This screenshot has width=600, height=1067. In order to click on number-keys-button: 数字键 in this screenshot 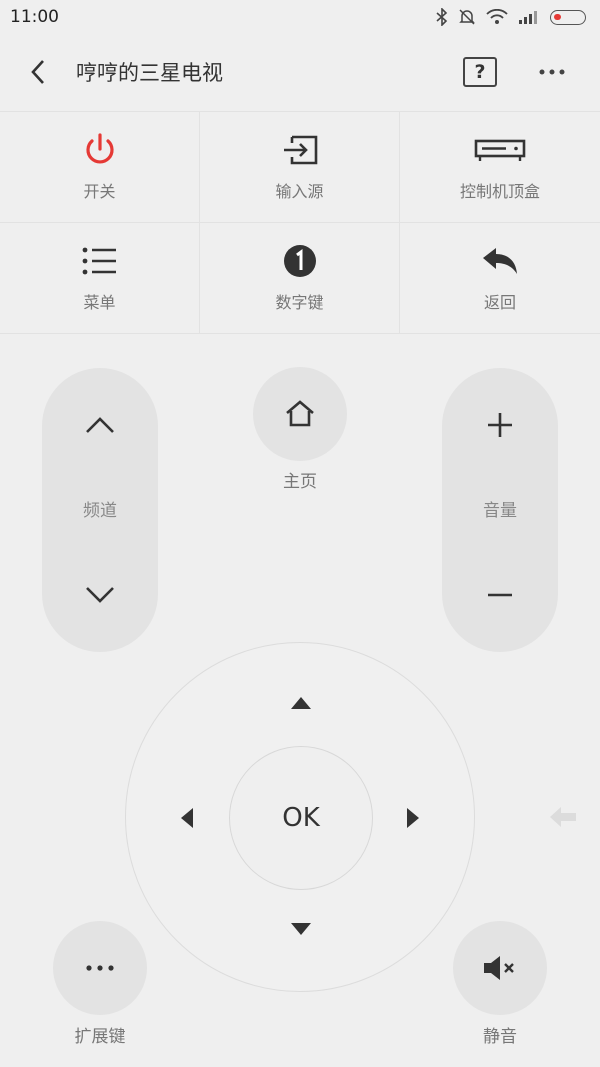, I will do `click(300, 278)`.